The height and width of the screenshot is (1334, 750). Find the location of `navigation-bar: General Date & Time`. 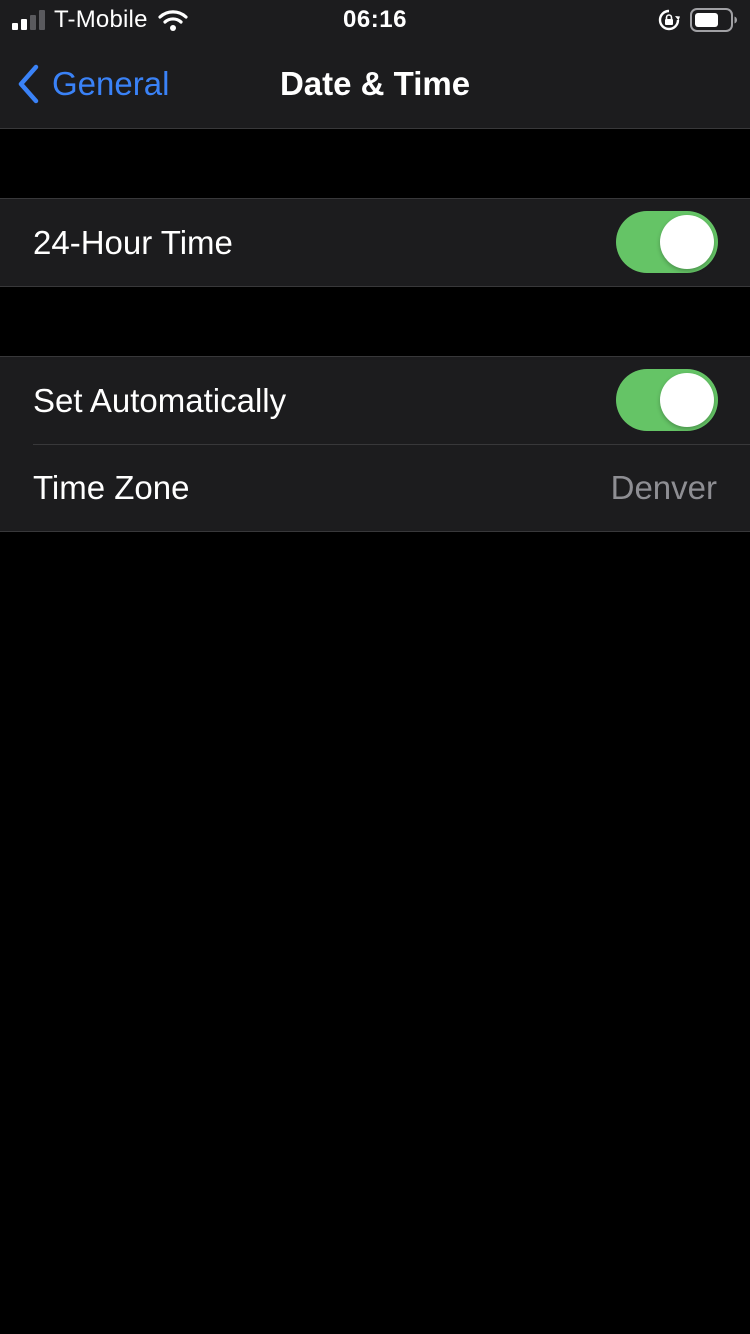

navigation-bar: General Date & Time is located at coordinates (375, 84).